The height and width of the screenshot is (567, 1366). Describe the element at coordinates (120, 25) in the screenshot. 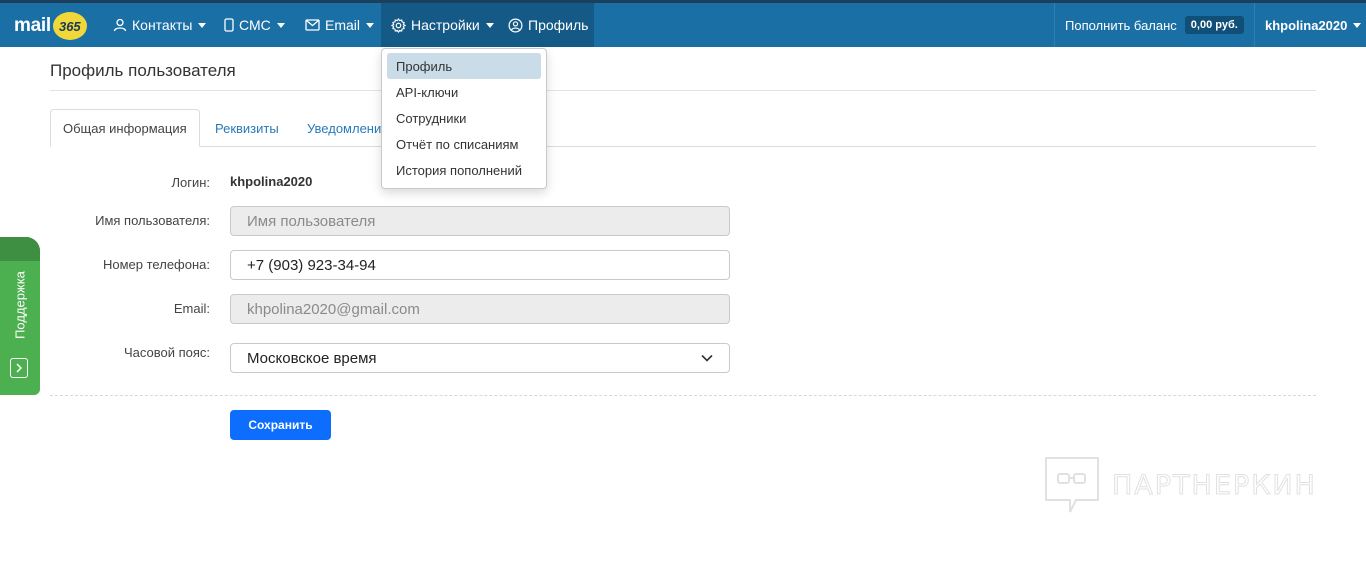

I see `user-icon` at that location.